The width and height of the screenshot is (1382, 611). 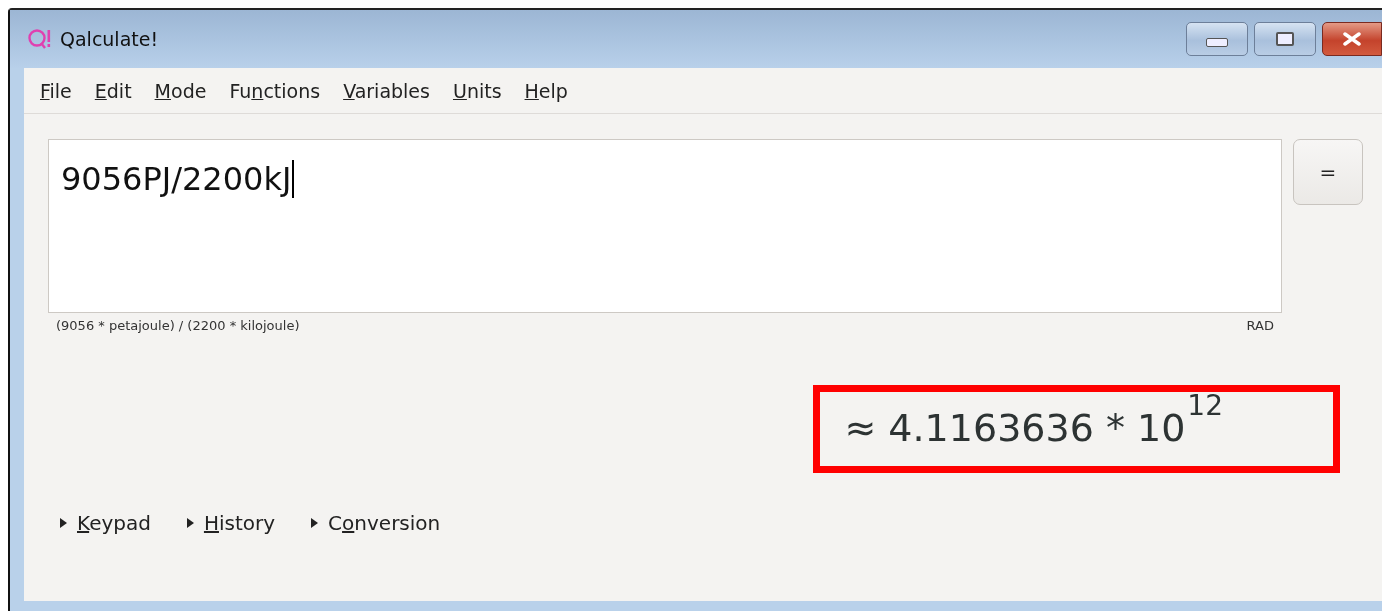 What do you see at coordinates (1260, 325) in the screenshot?
I see `angle-mode-label: RAD` at bounding box center [1260, 325].